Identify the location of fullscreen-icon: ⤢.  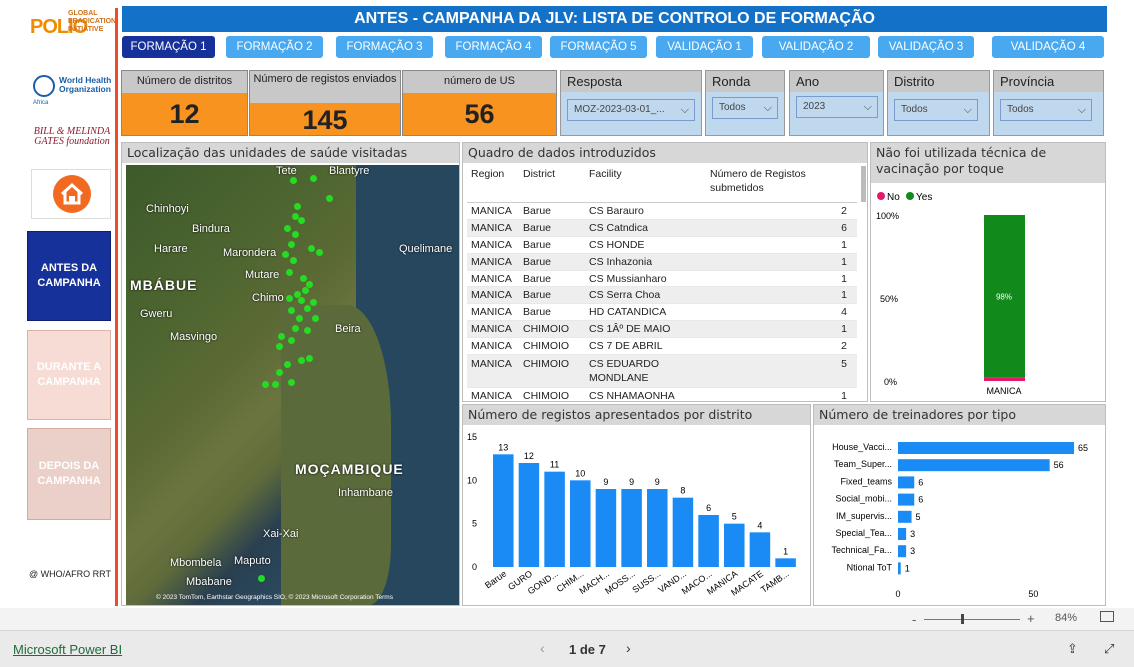
(1109, 649).